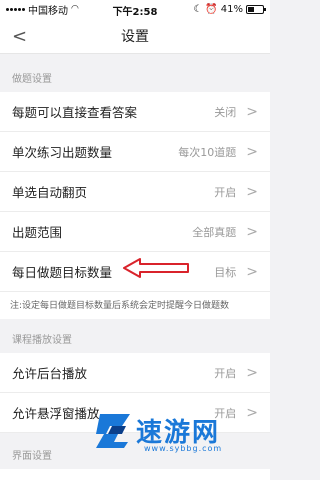  What do you see at coordinates (15, 9) in the screenshot?
I see `signal-icon` at bounding box center [15, 9].